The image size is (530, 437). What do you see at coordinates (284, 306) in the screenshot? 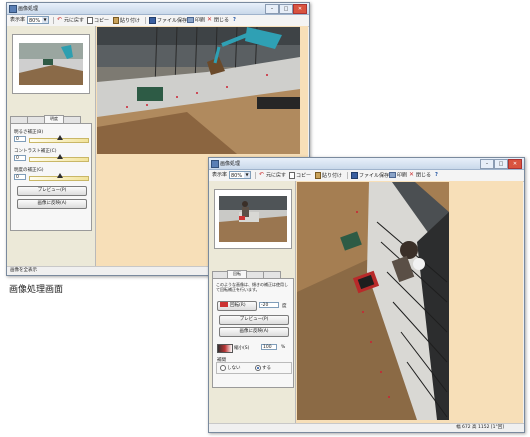
I see `angle-unit: 度` at bounding box center [284, 306].